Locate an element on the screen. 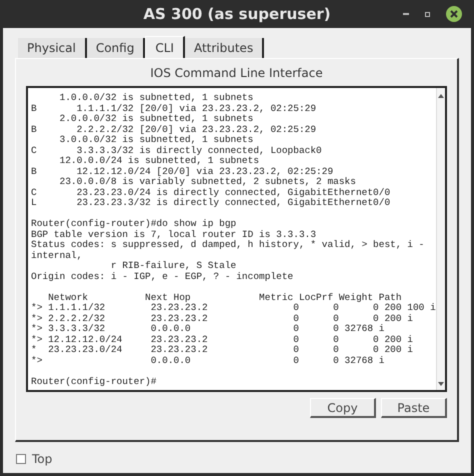 This screenshot has height=476, width=474. terminal-line: 3.0.0.0/32 is subnetted, 1 subnets is located at coordinates (156, 140).